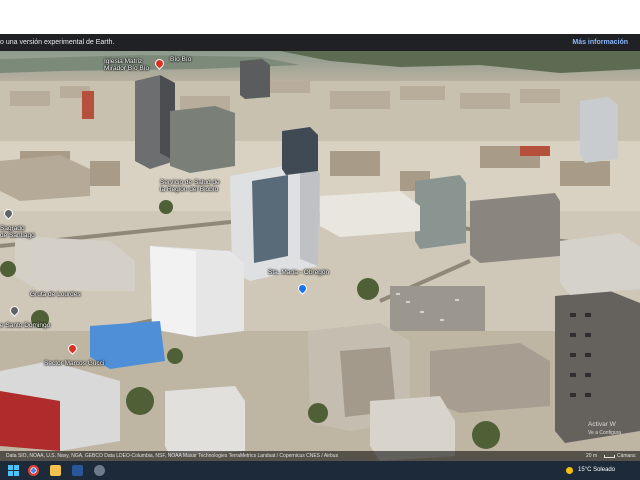 This screenshot has width=640, height=480. I want to click on weather-text: 15°C Soleado, so click(596, 470).